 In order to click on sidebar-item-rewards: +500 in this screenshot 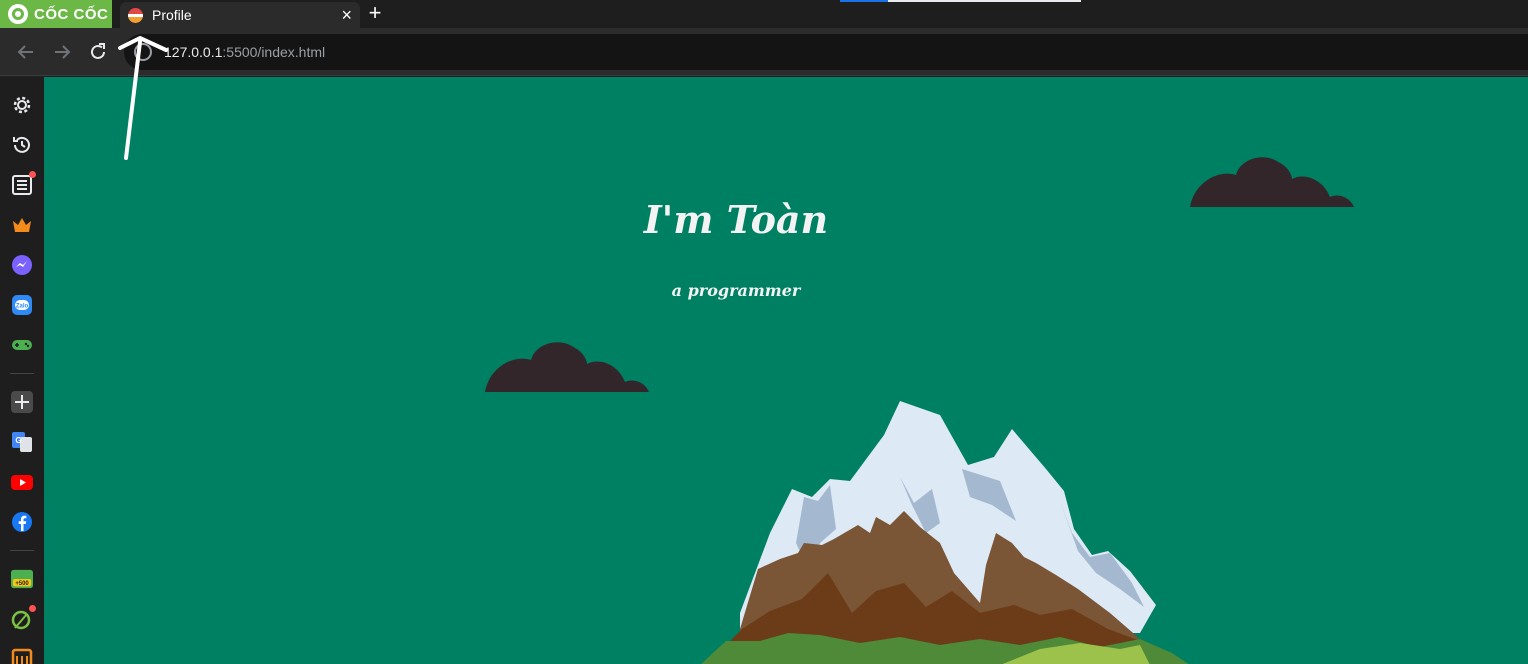, I will do `click(22, 579)`.